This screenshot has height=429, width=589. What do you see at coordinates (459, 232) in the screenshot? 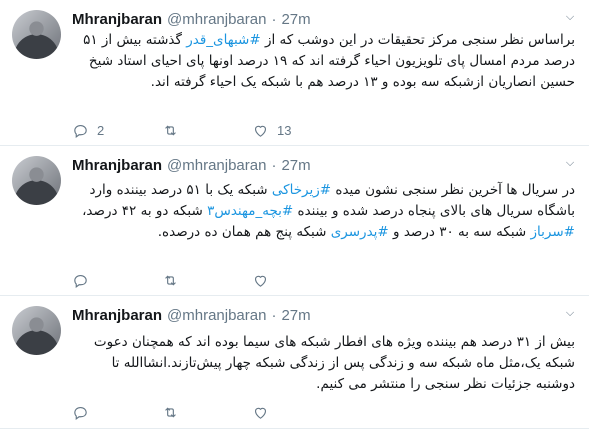
I see `text-segment: شبکه سه به ۳۰ درصد و` at bounding box center [459, 232].